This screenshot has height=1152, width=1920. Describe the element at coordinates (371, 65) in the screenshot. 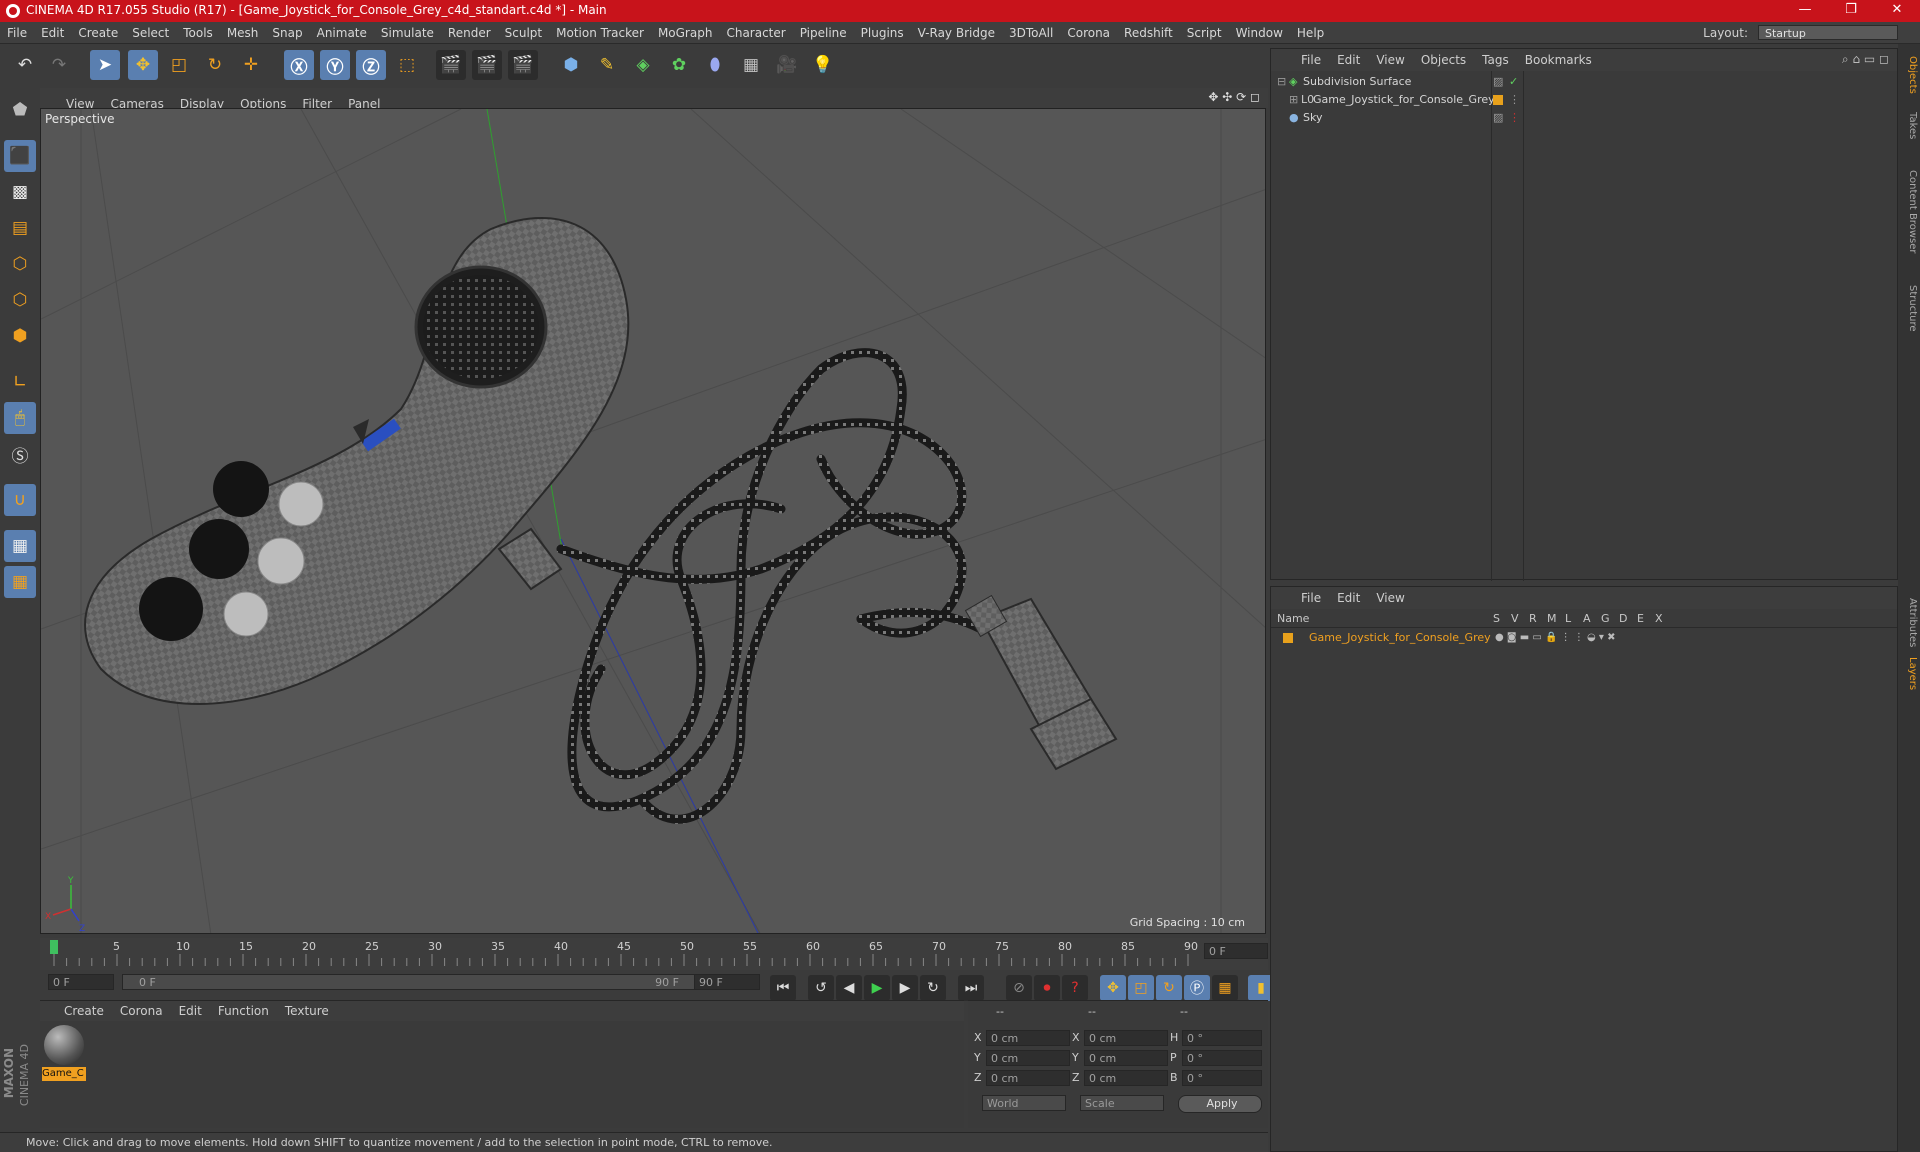

I see `z-axis-lock-icon: Ⓩ` at that location.